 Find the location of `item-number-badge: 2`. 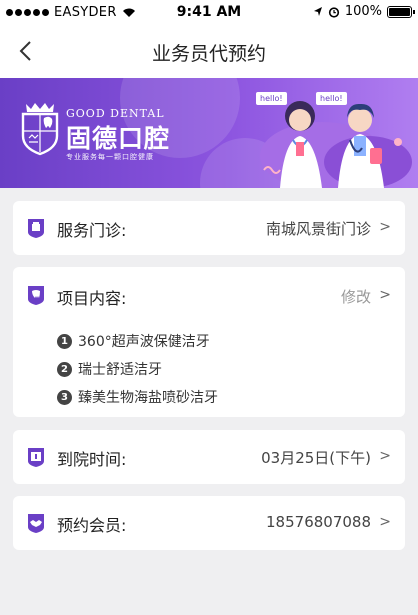

item-number-badge: 2 is located at coordinates (64, 369).